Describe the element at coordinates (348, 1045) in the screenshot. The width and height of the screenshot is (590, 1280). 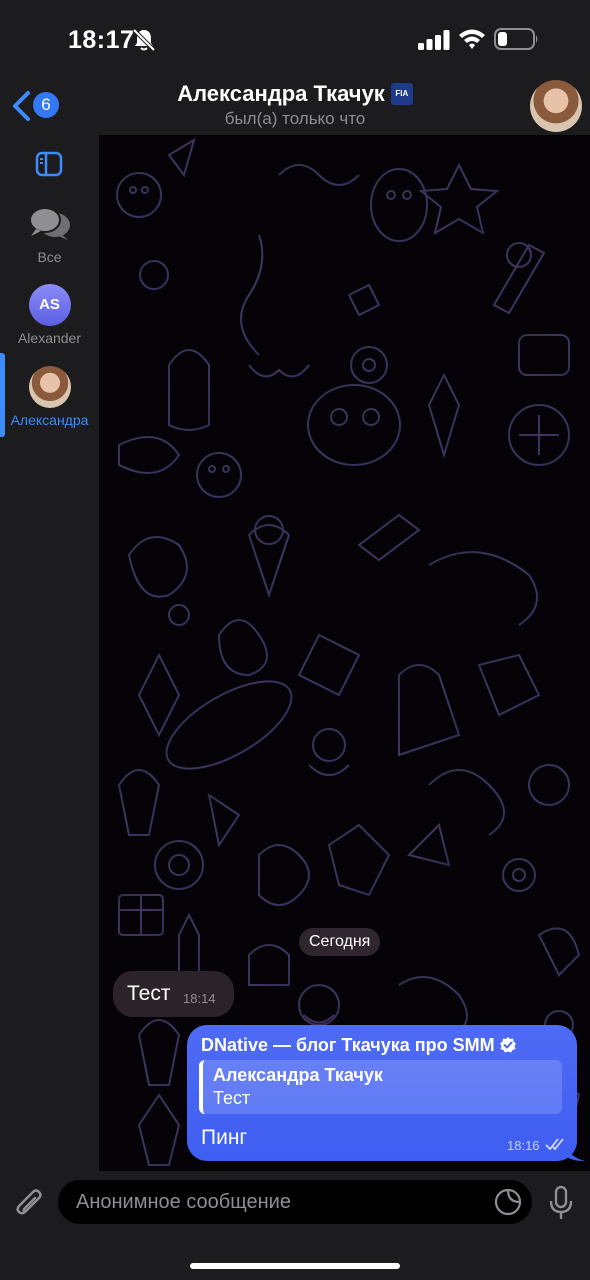
I see `forward-sender-name: DNative — блог Ткачука про SMM` at that location.